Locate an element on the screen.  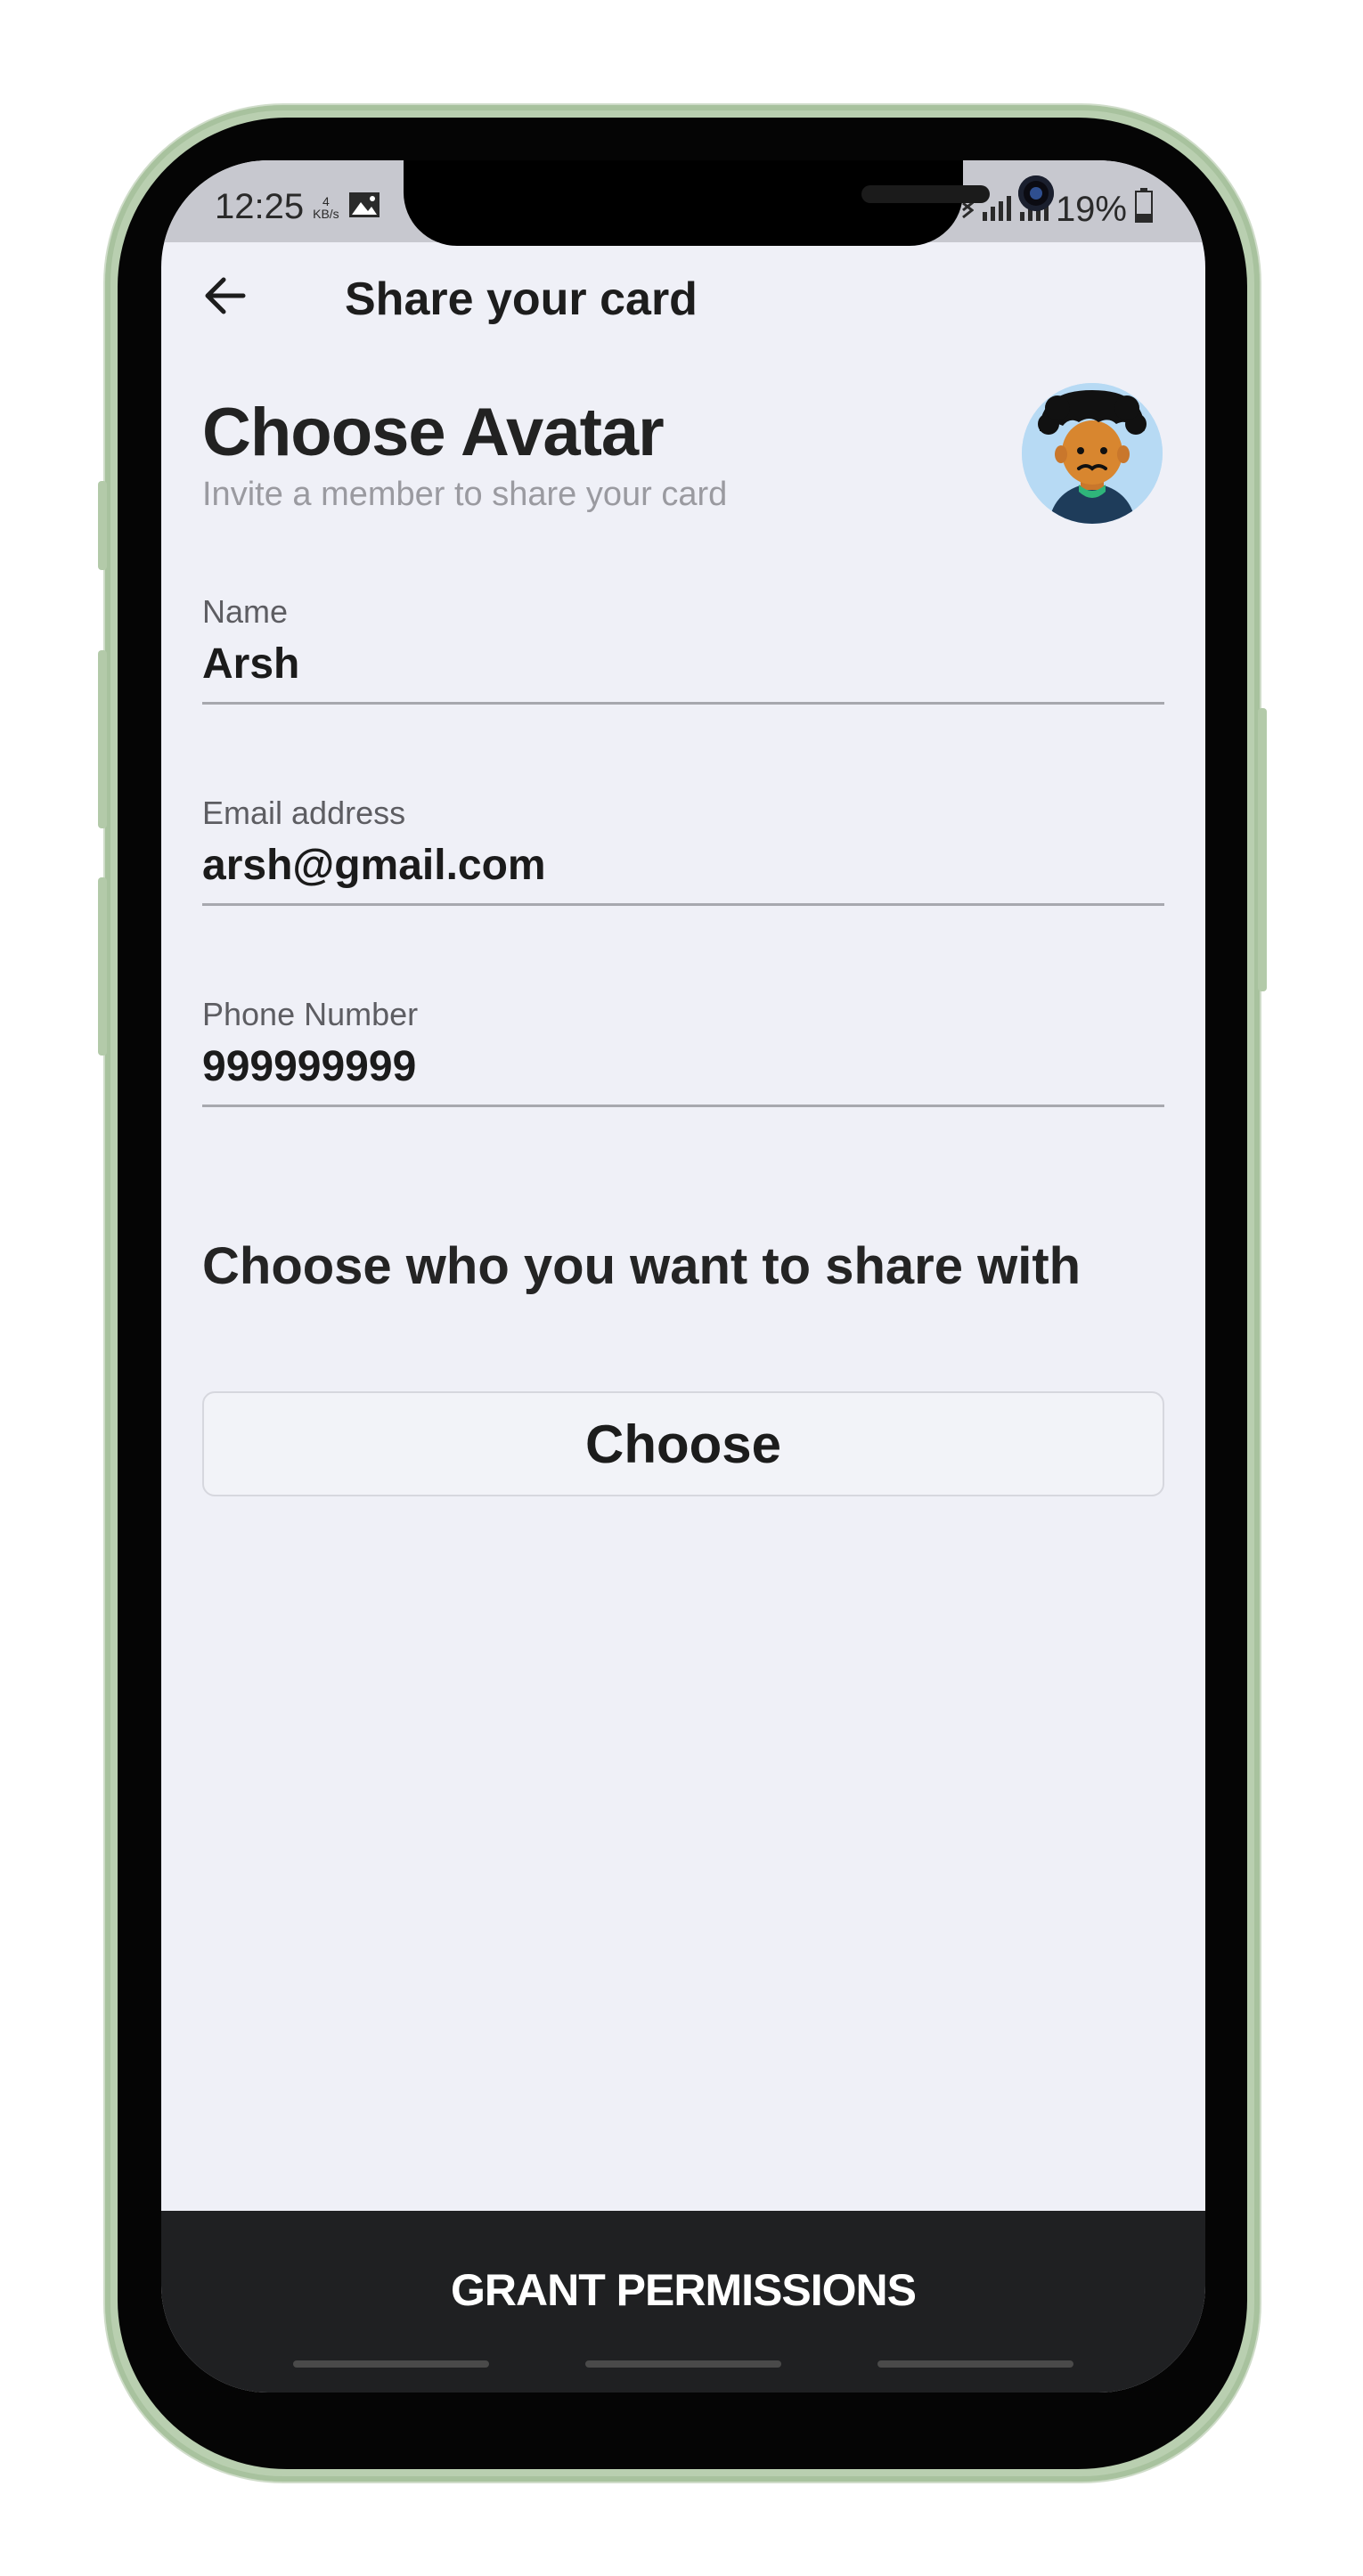
email-field: Email address arsh@gmail.com is located at coordinates (683, 851).